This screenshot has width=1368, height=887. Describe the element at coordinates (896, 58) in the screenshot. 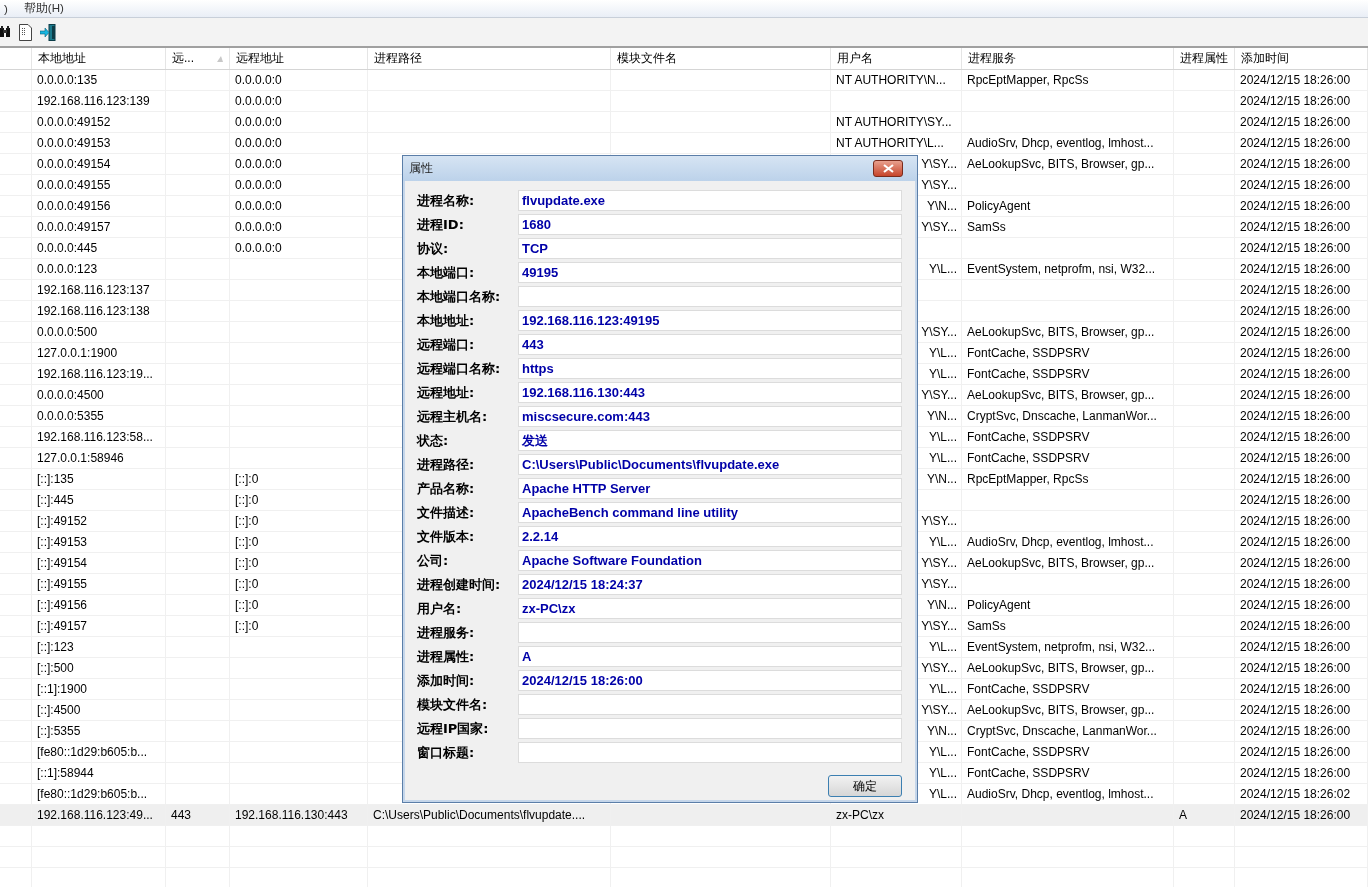

I see `column-header: 用户名` at that location.